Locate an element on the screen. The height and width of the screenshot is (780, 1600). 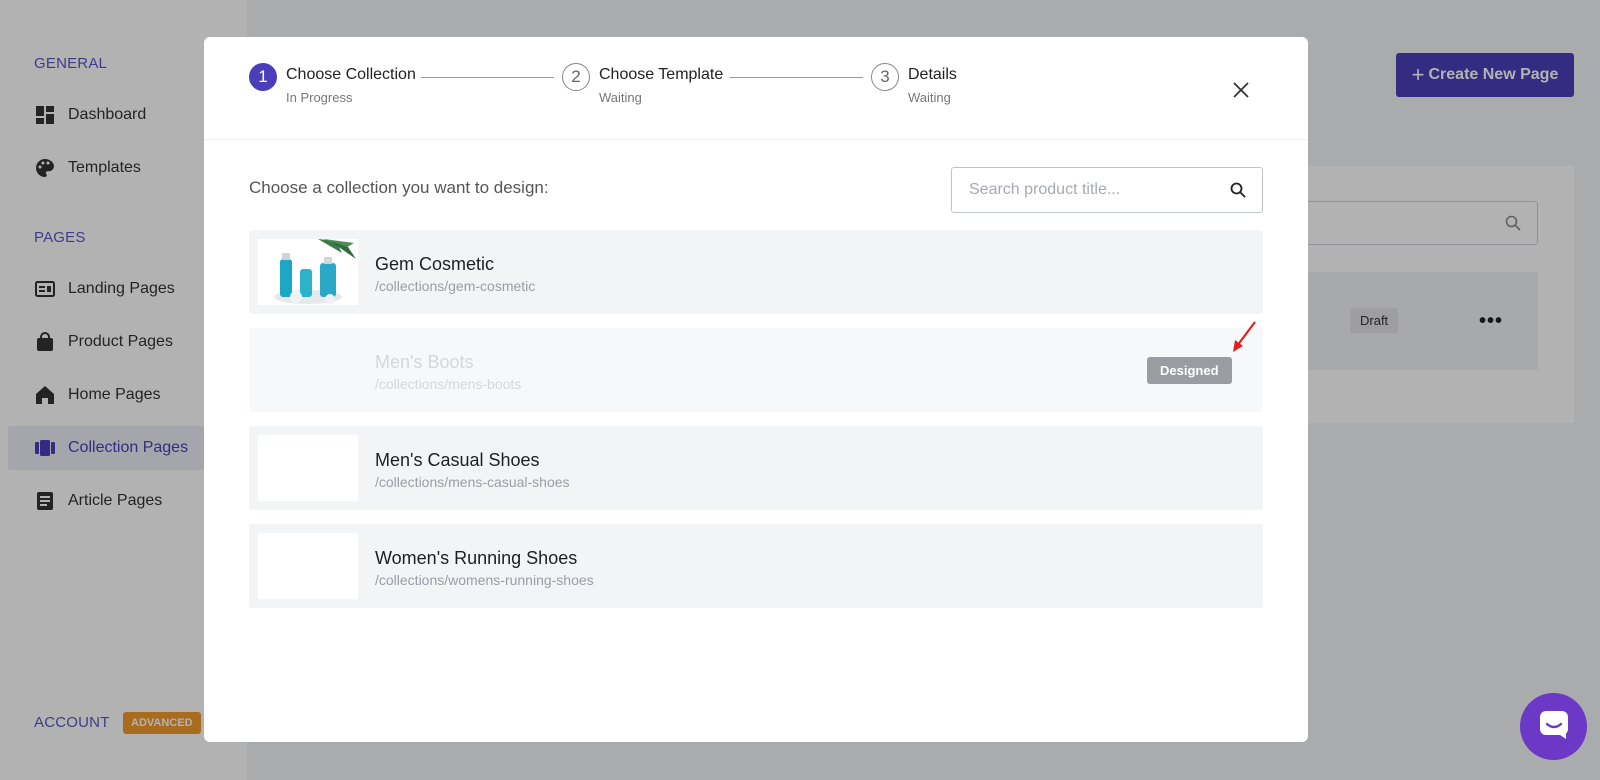
chat-icon is located at coordinates (1554, 726).